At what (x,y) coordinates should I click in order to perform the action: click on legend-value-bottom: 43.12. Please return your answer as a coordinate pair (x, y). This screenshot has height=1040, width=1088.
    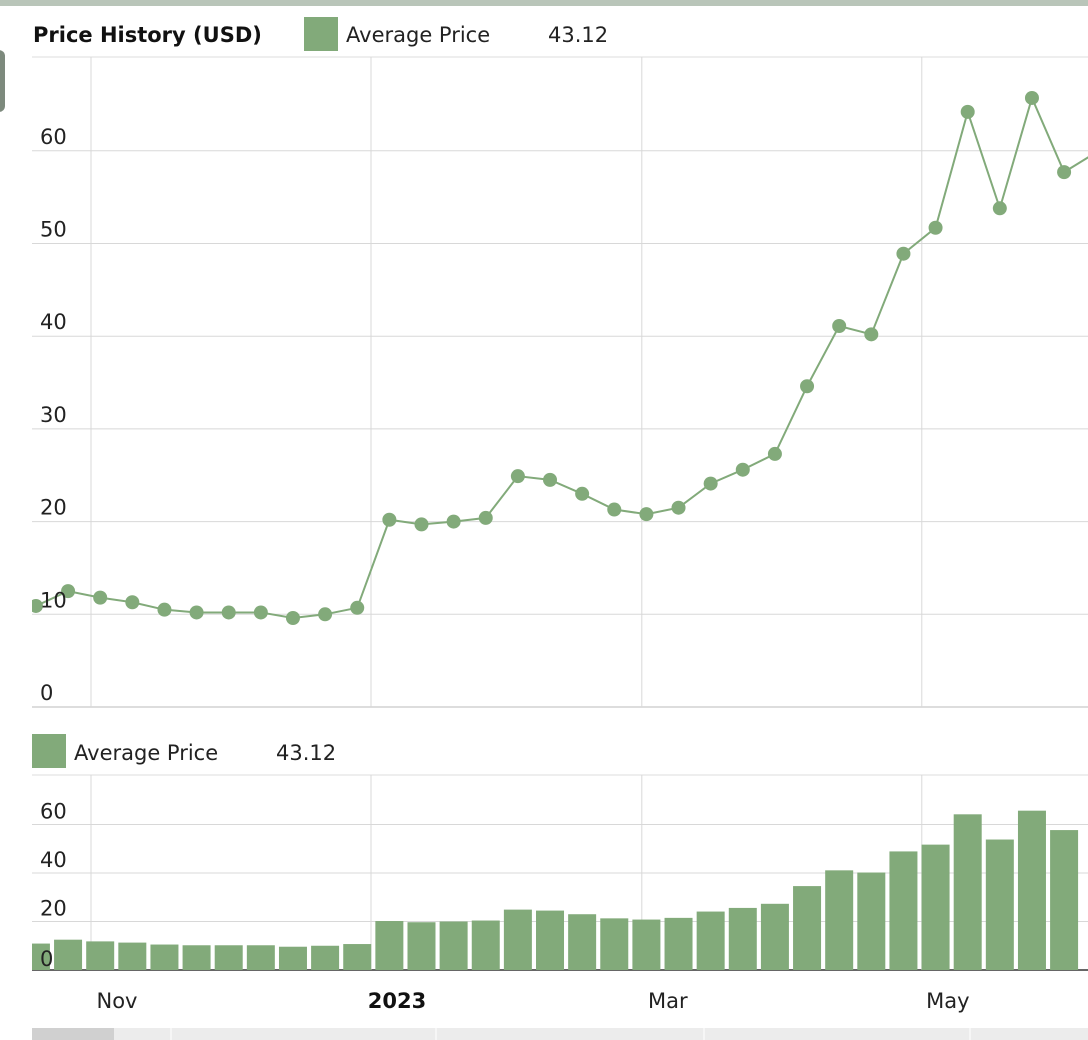
    Looking at the image, I should click on (306, 753).